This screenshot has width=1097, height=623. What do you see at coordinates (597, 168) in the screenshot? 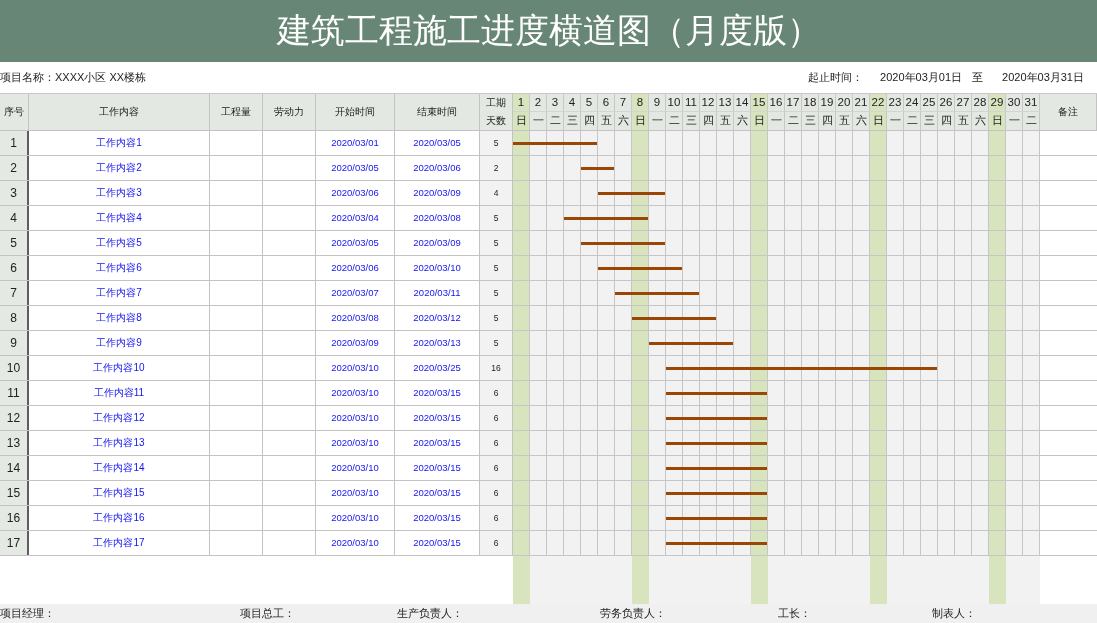
I see `schedule-bar` at bounding box center [597, 168].